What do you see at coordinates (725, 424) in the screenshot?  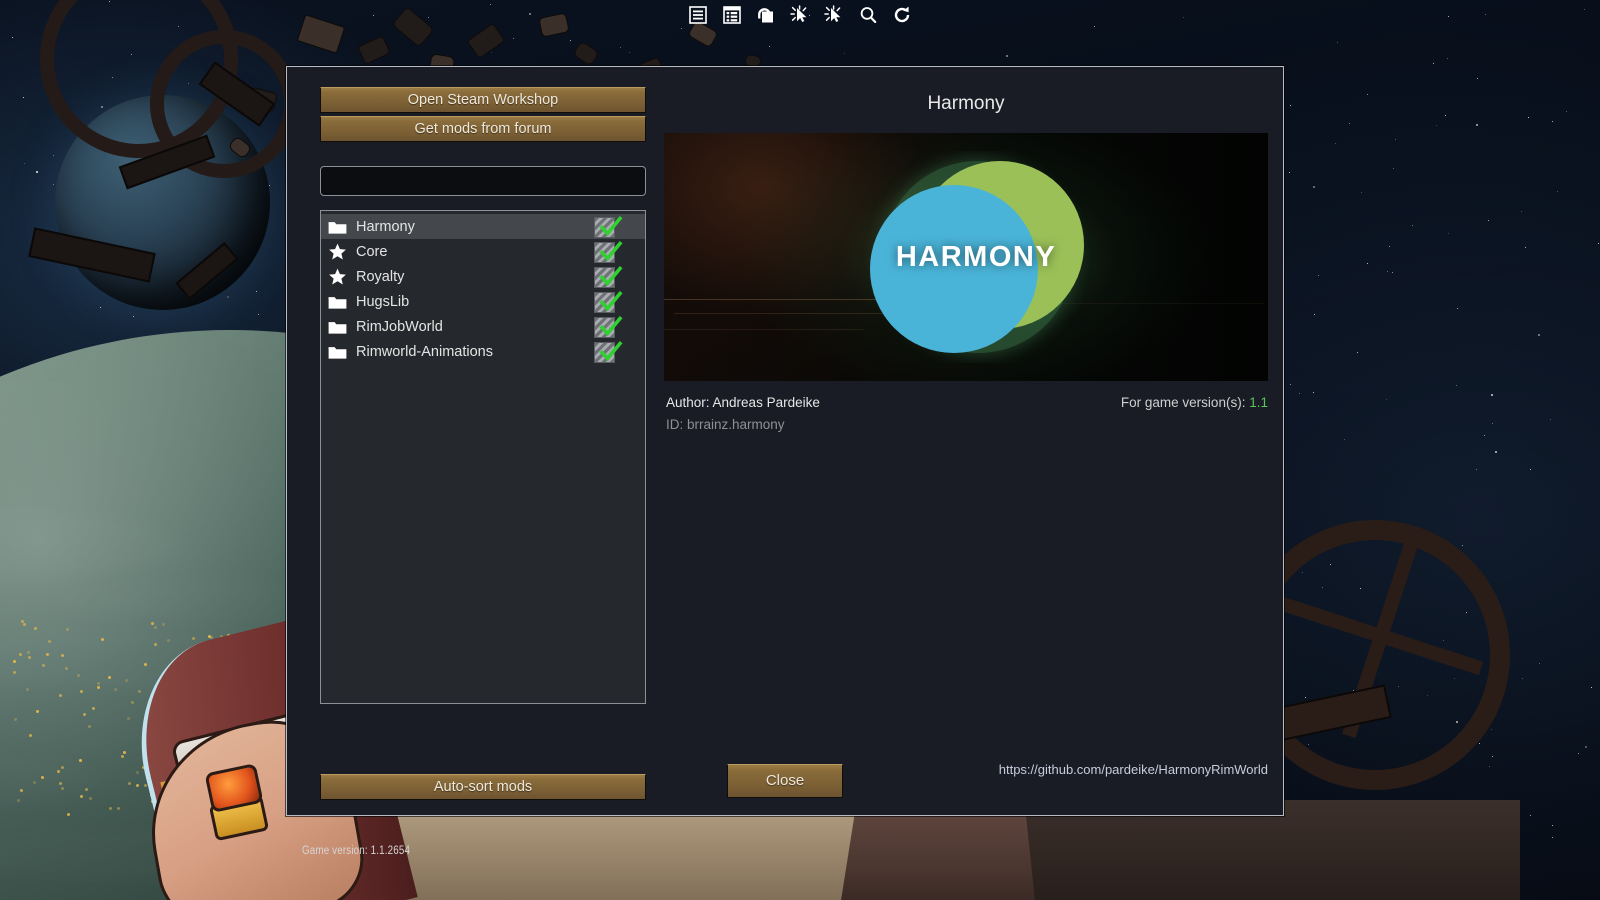 I see `mod-id: ID: brrainz.harmony` at bounding box center [725, 424].